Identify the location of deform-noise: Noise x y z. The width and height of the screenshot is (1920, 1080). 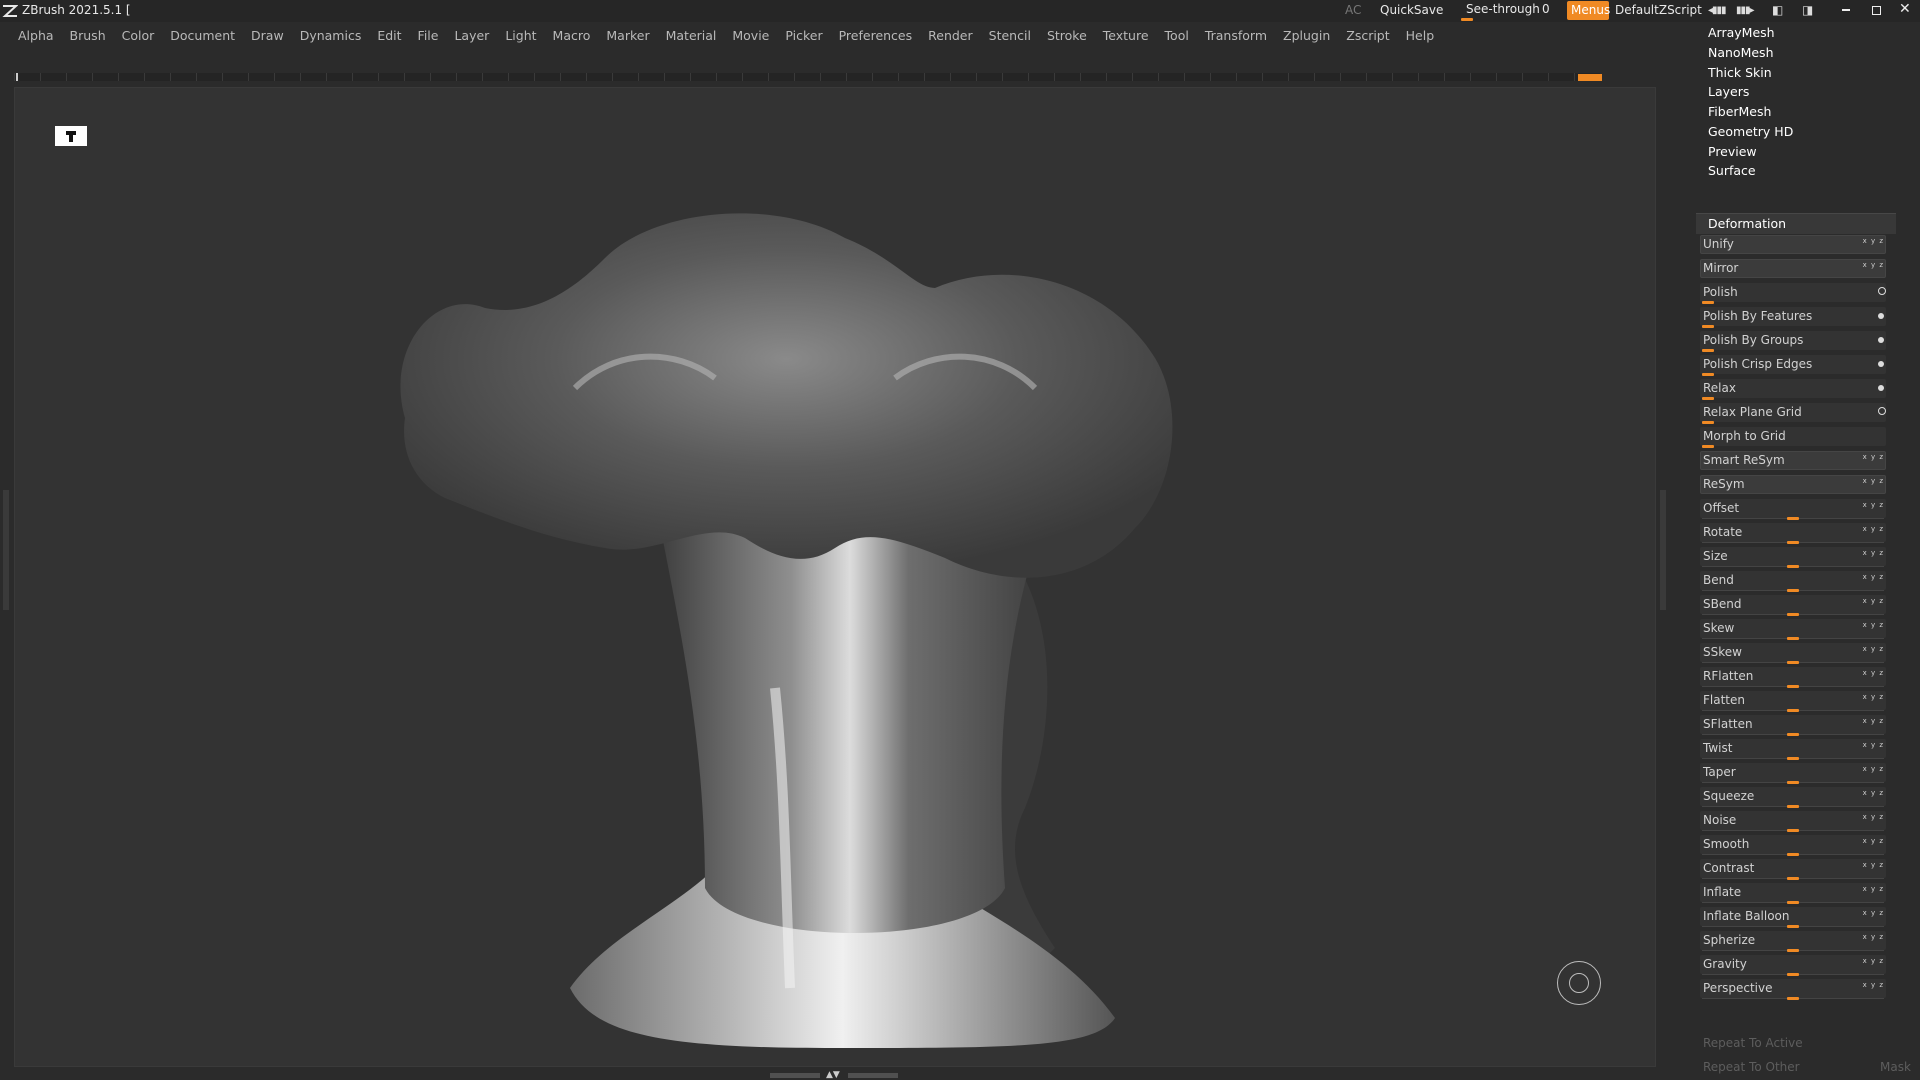
(1793, 821).